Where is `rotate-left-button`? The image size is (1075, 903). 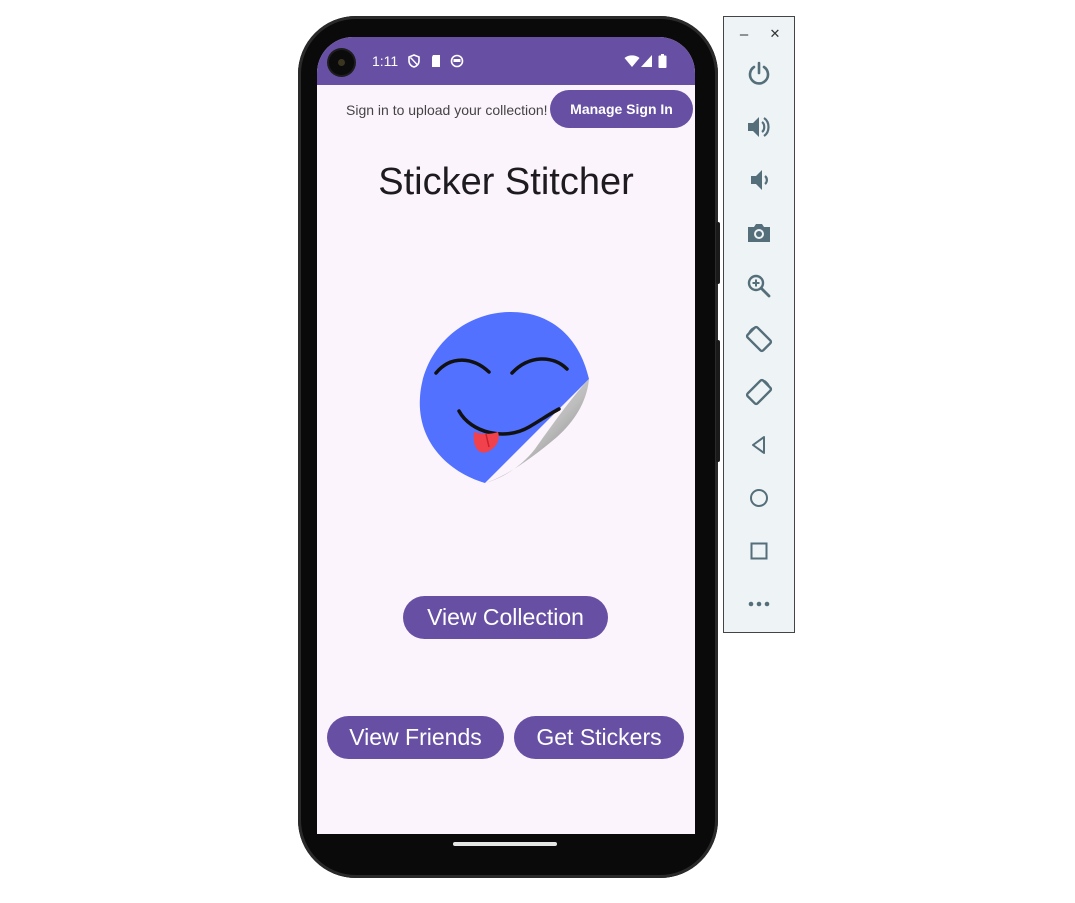 rotate-left-button is located at coordinates (759, 339).